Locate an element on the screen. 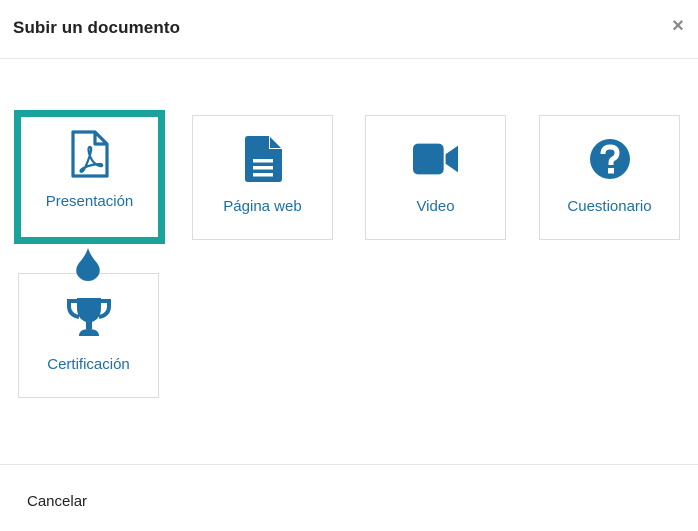  dialog-footer: Cancelar is located at coordinates (349, 497).